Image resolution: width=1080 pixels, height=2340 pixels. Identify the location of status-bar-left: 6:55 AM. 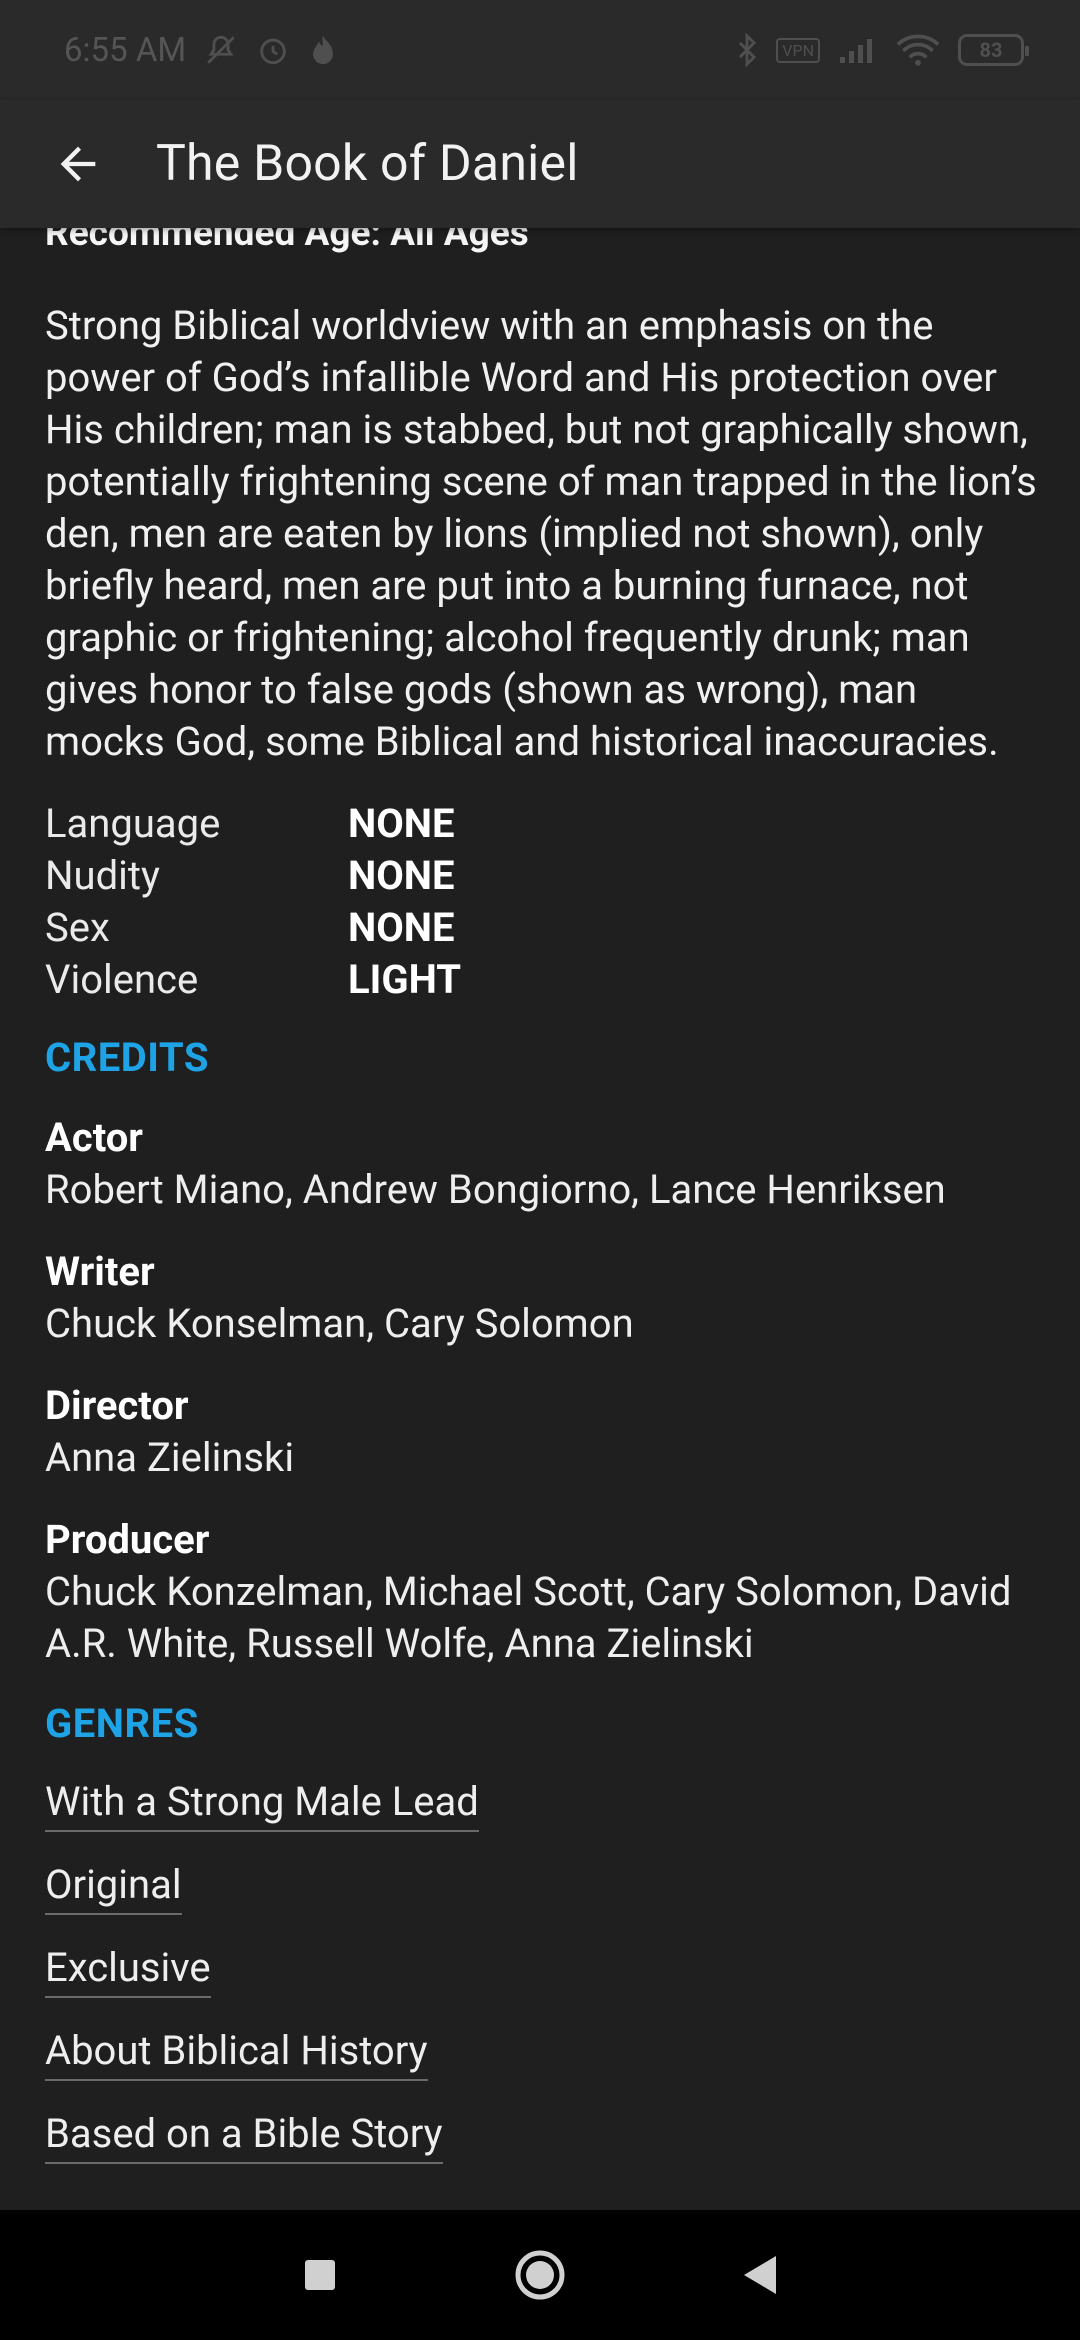
(201, 50).